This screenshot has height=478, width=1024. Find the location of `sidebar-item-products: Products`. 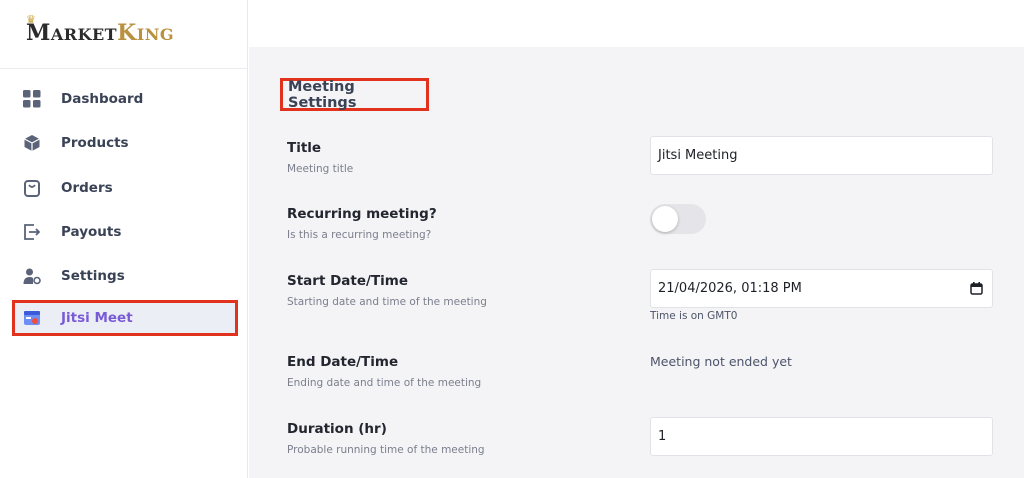

sidebar-item-products: Products is located at coordinates (125, 143).